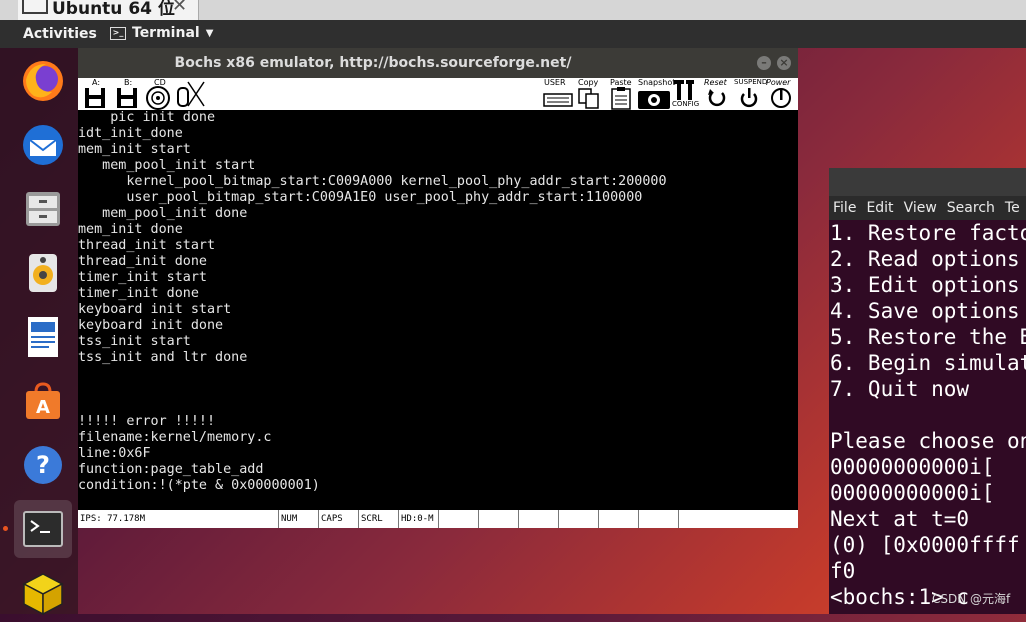 The image size is (1026, 622). What do you see at coordinates (513, 10) in the screenshot?
I see `host-tab-strip: Ubuntu 64 位 ✕` at bounding box center [513, 10].